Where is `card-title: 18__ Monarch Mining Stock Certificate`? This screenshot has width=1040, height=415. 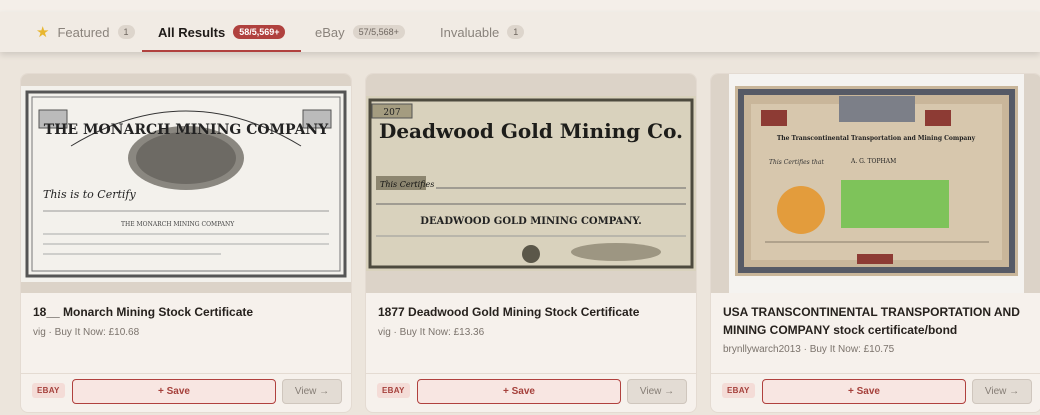 card-title: 18__ Monarch Mining Stock Certificate is located at coordinates (186, 312).